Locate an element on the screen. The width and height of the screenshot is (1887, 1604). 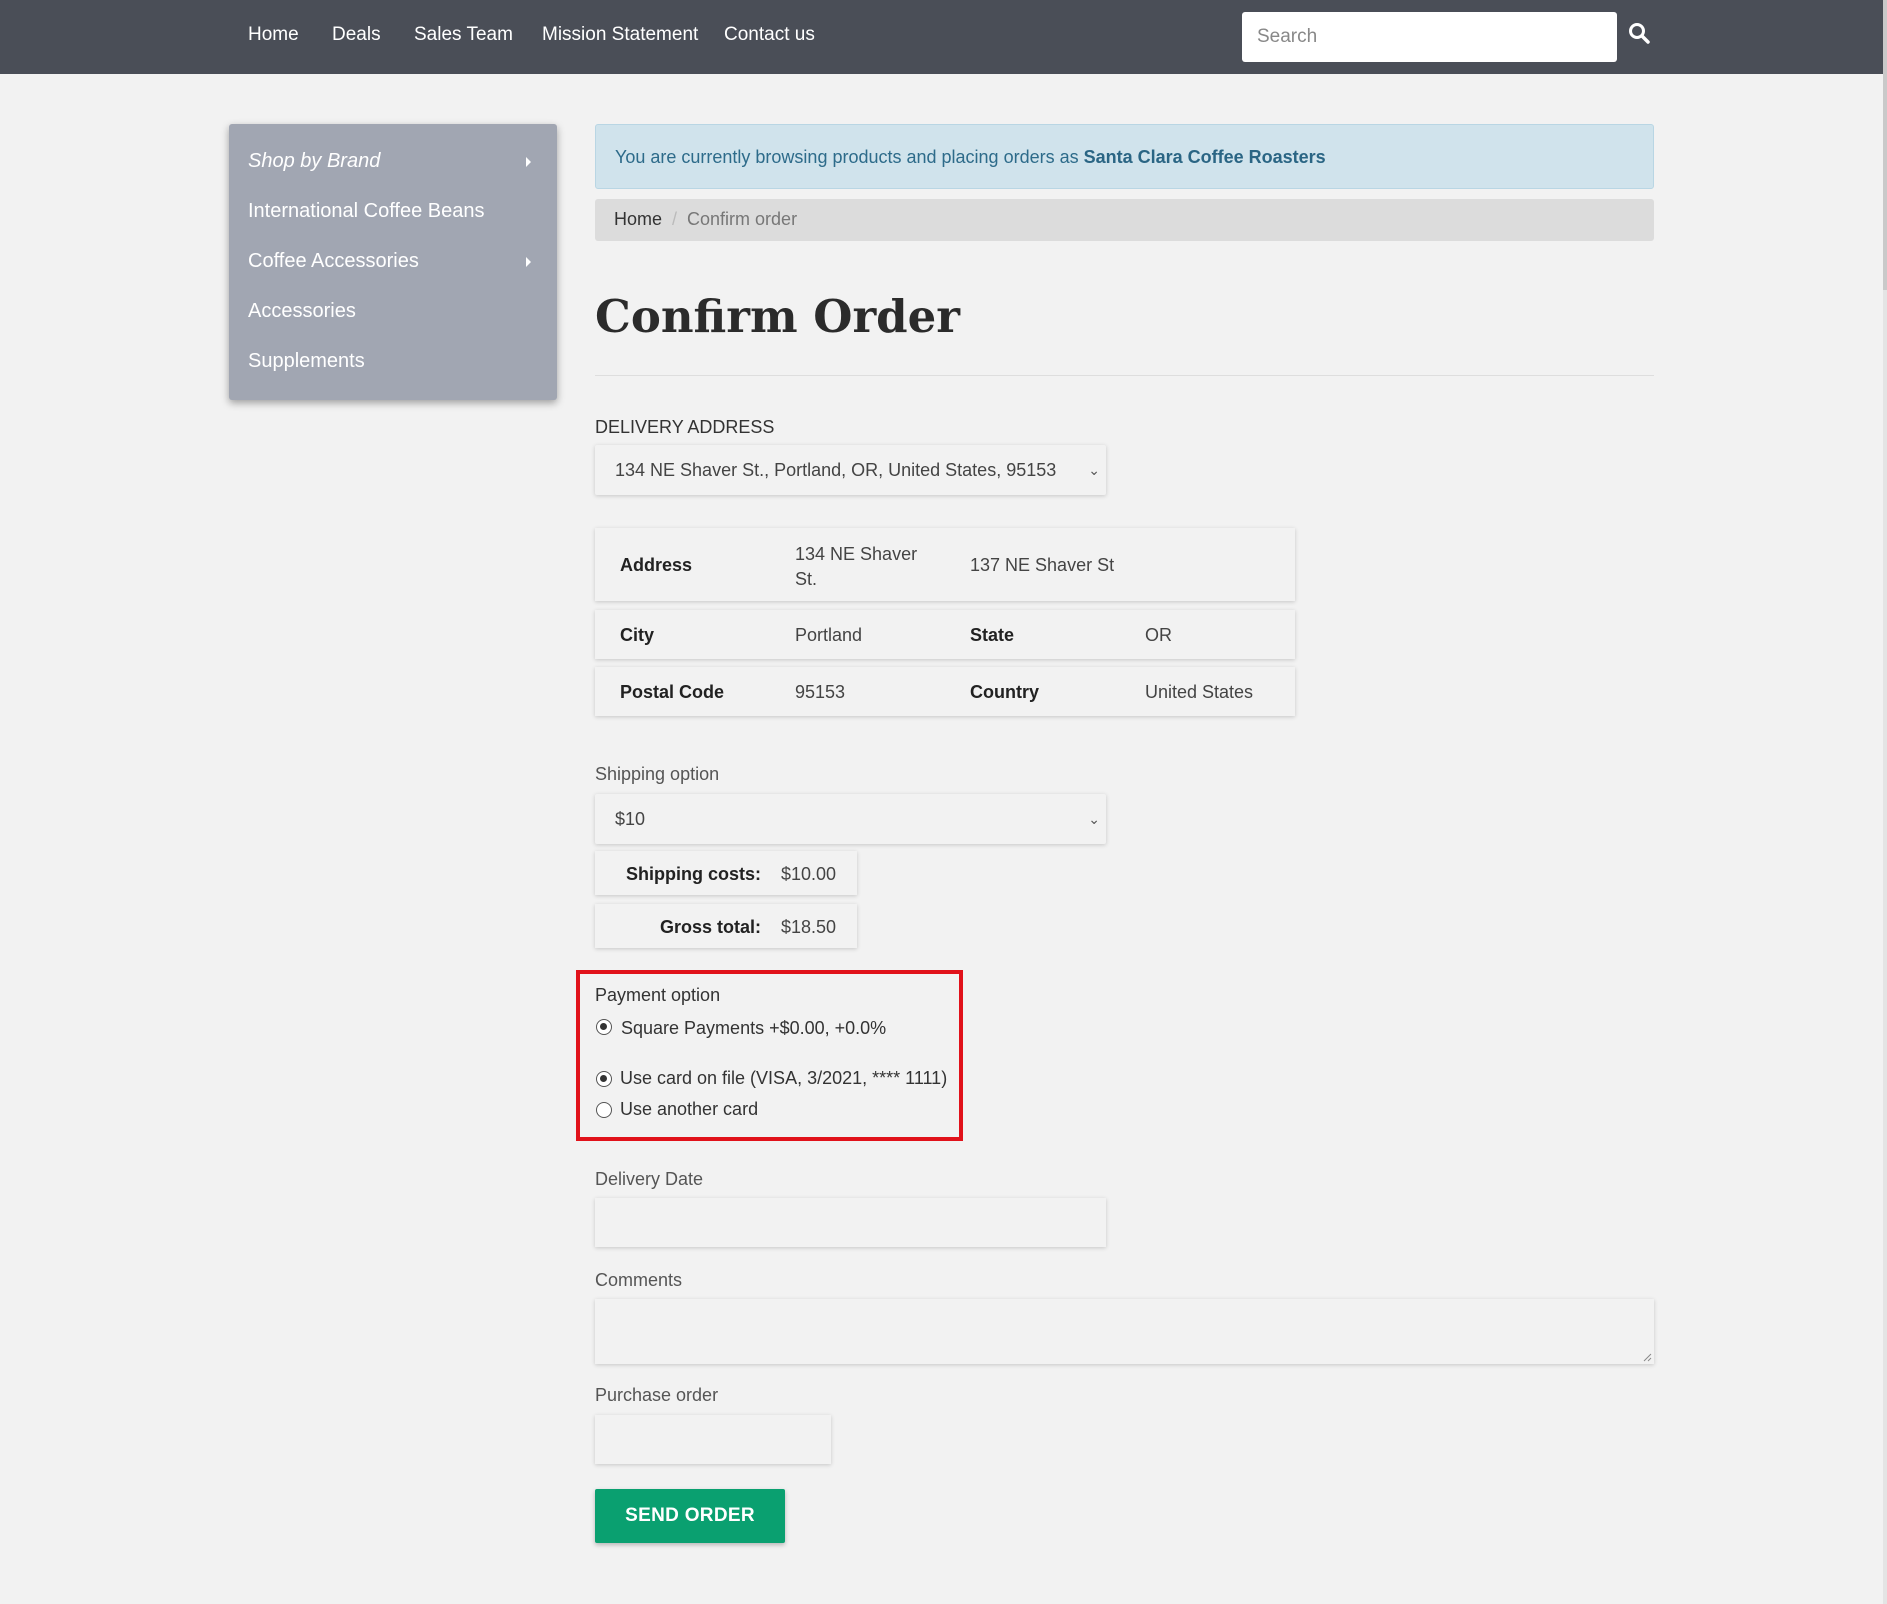
nav-link-mission-statement: Mission Statement is located at coordinates (620, 35).